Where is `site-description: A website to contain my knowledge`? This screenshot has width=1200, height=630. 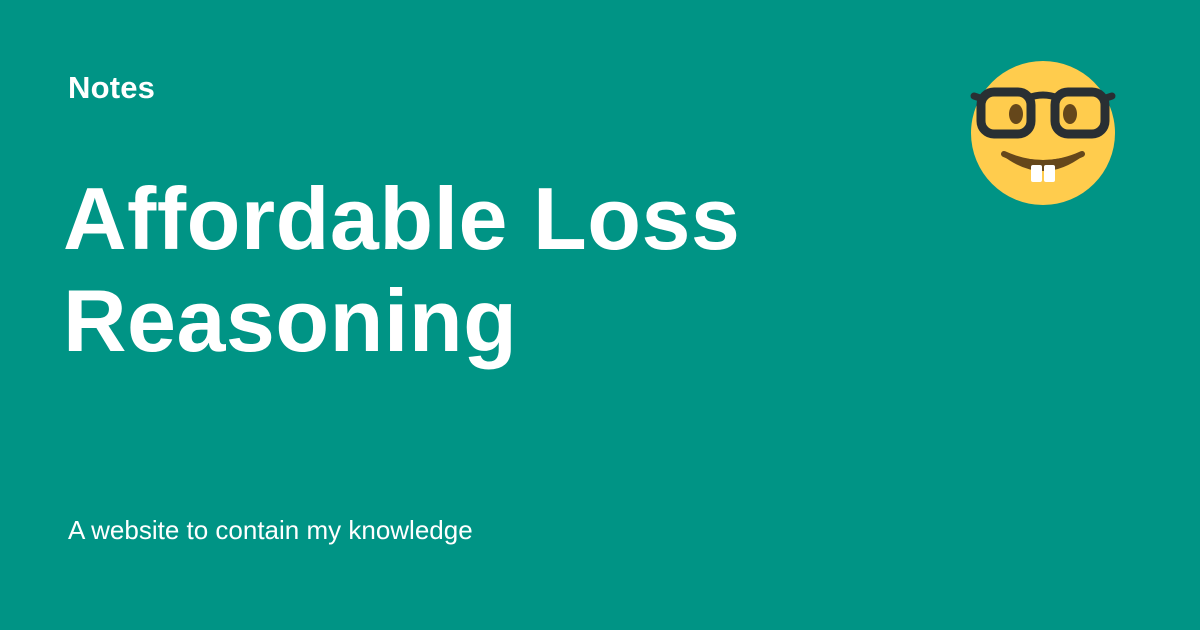 site-description: A website to contain my knowledge is located at coordinates (270, 530).